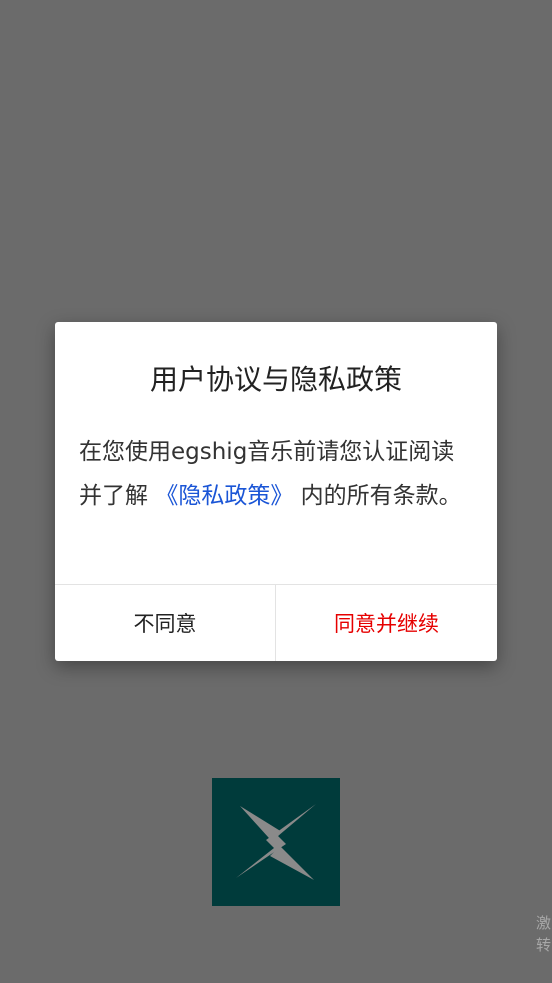 The image size is (552, 983). I want to click on dialog-message-suffix: 内的所有条款。, so click(377, 496).